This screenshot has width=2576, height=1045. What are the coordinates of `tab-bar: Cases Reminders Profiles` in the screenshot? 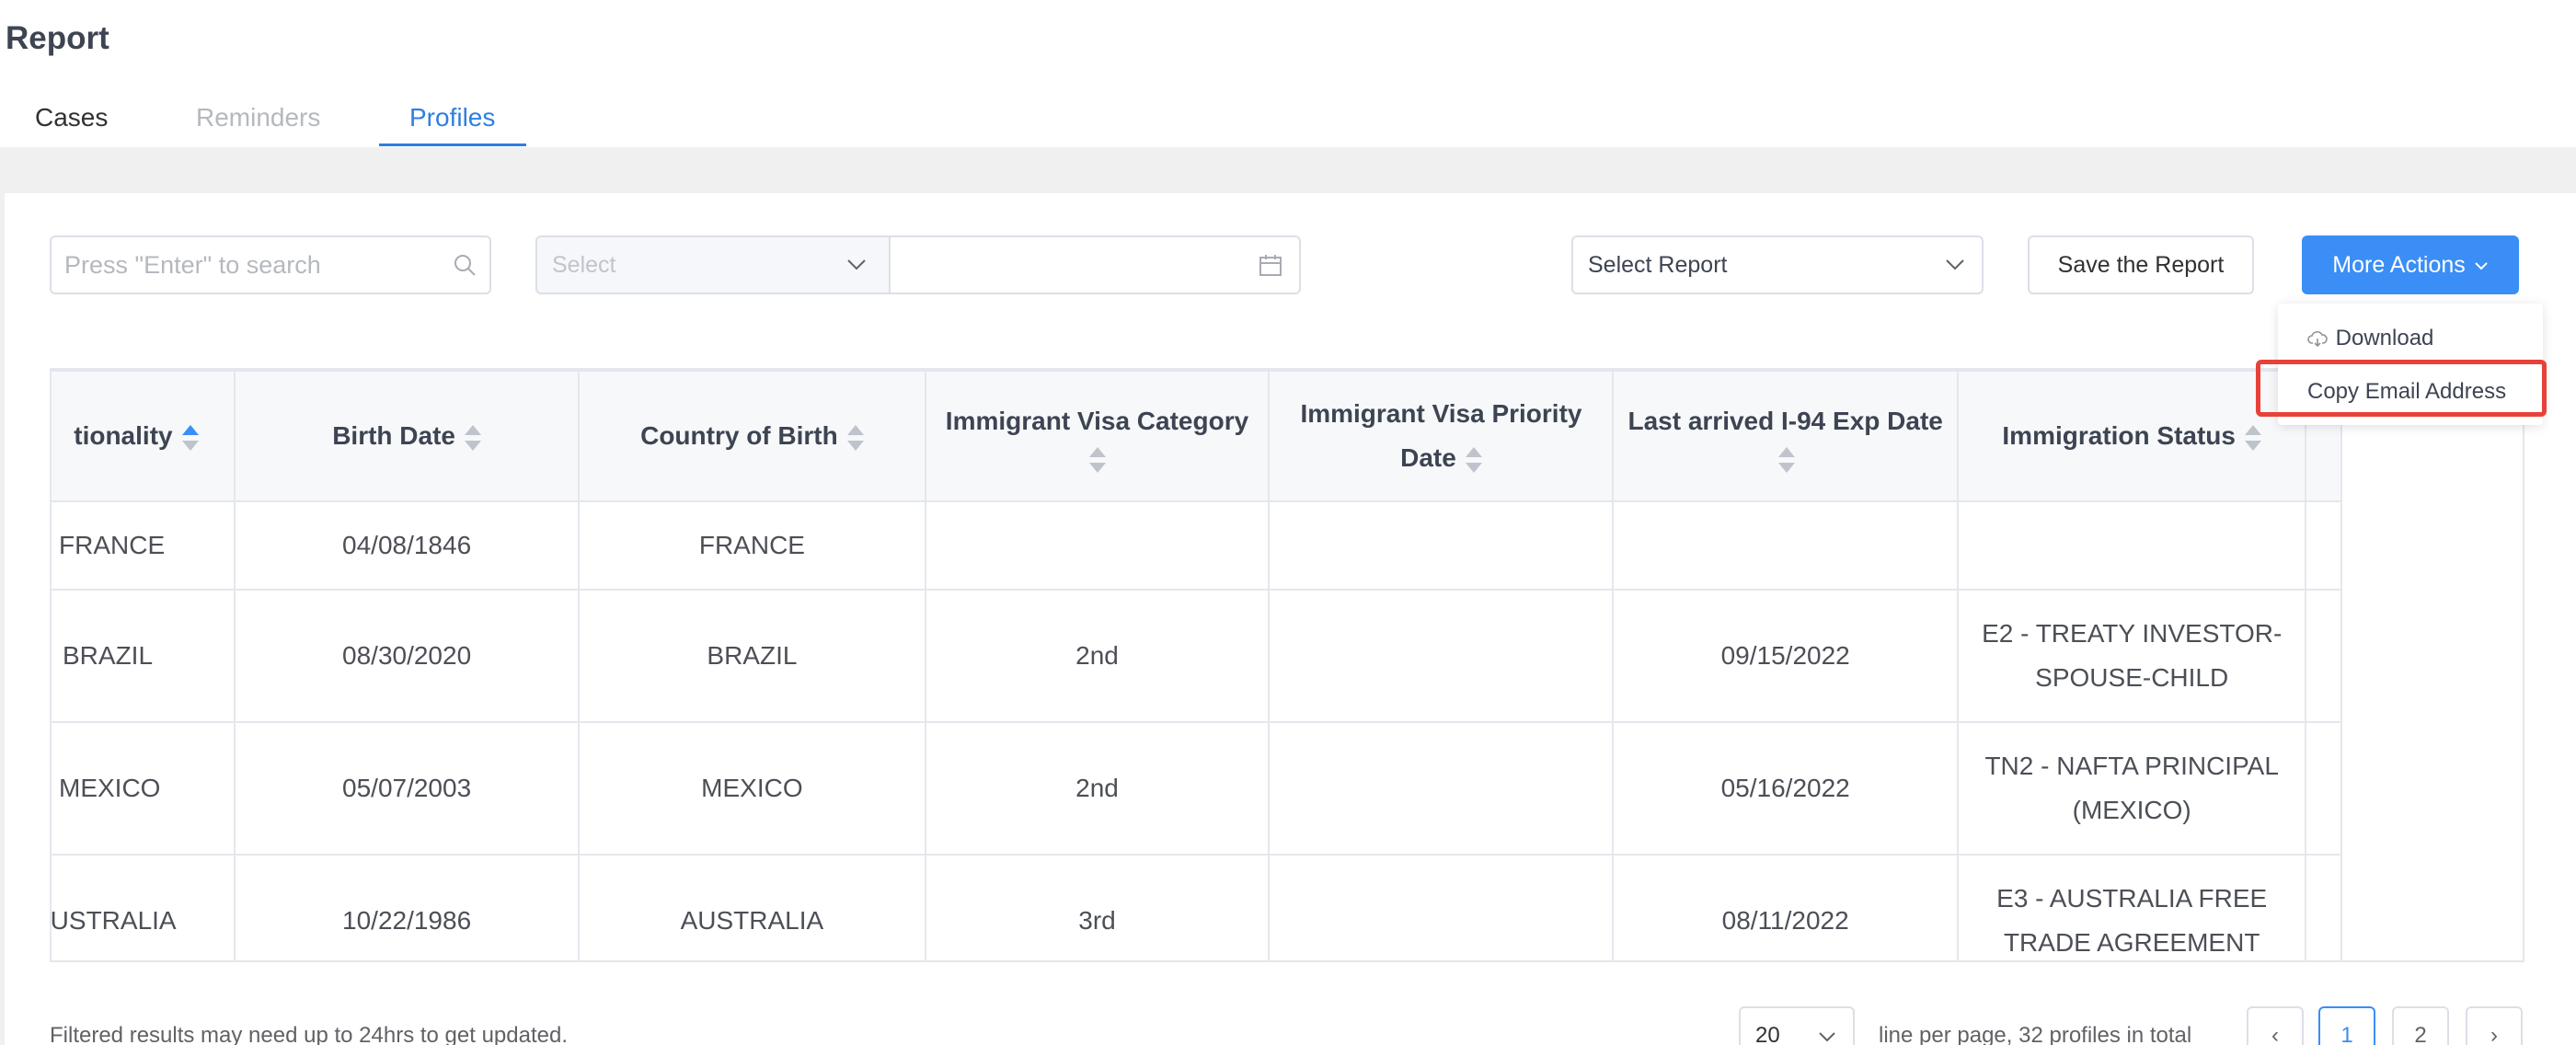 It's located at (1288, 123).